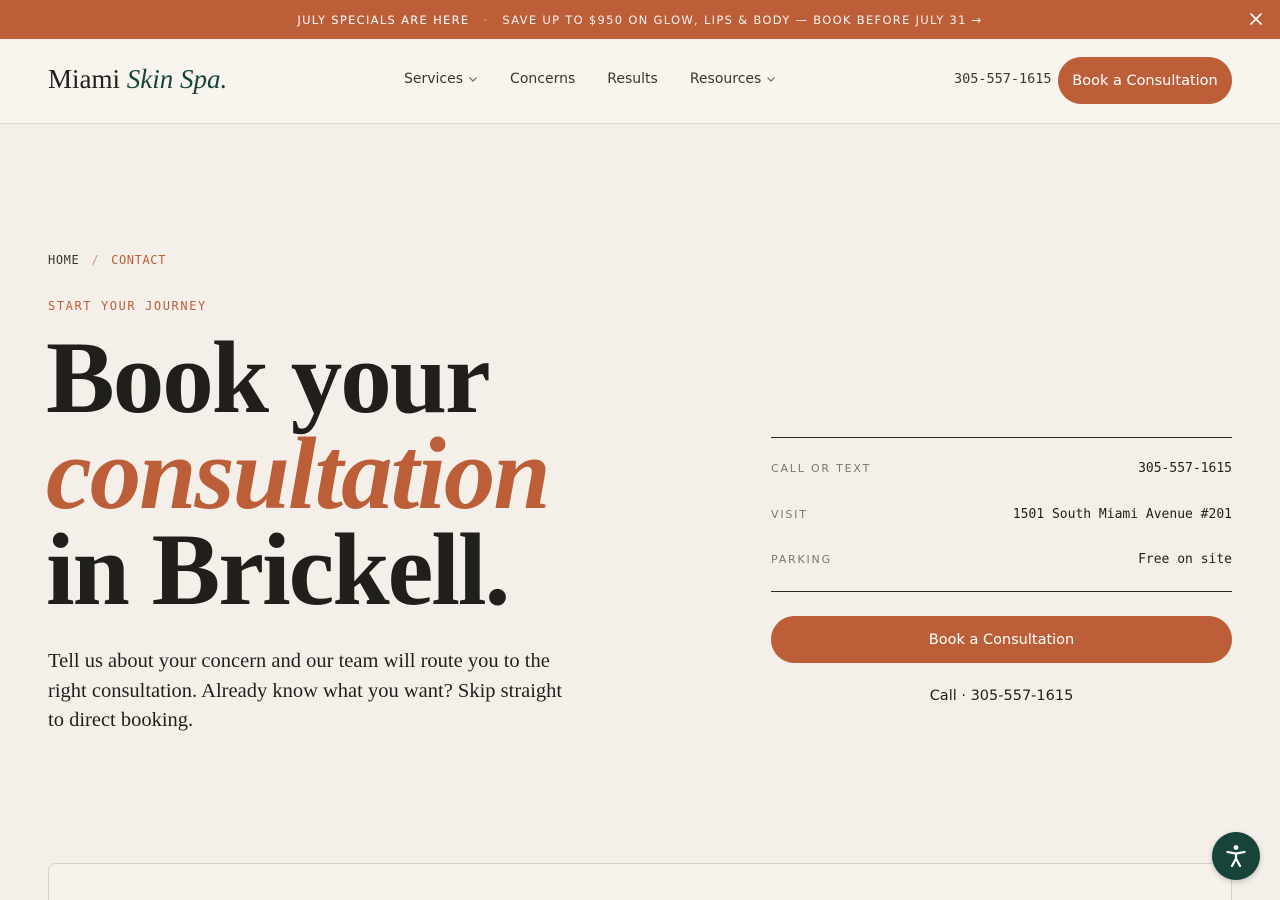  I want to click on info-label: PARKING, so click(801, 559).